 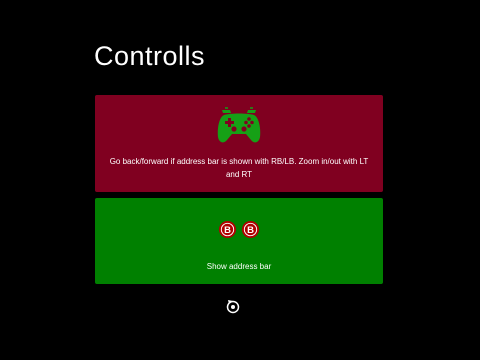 I want to click on card-icon-wrap: B B, so click(x=239, y=229).